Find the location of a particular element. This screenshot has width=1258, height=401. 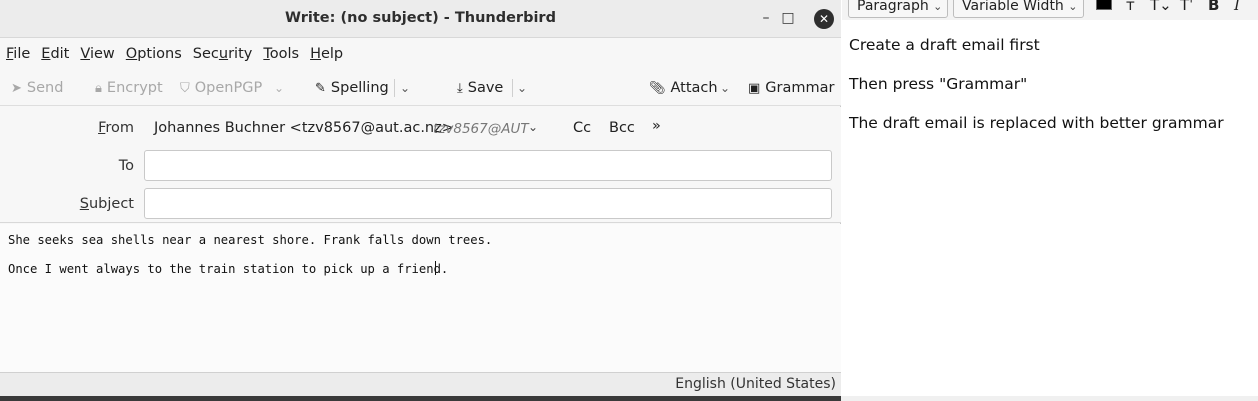

to-label: To is located at coordinates (126, 166).